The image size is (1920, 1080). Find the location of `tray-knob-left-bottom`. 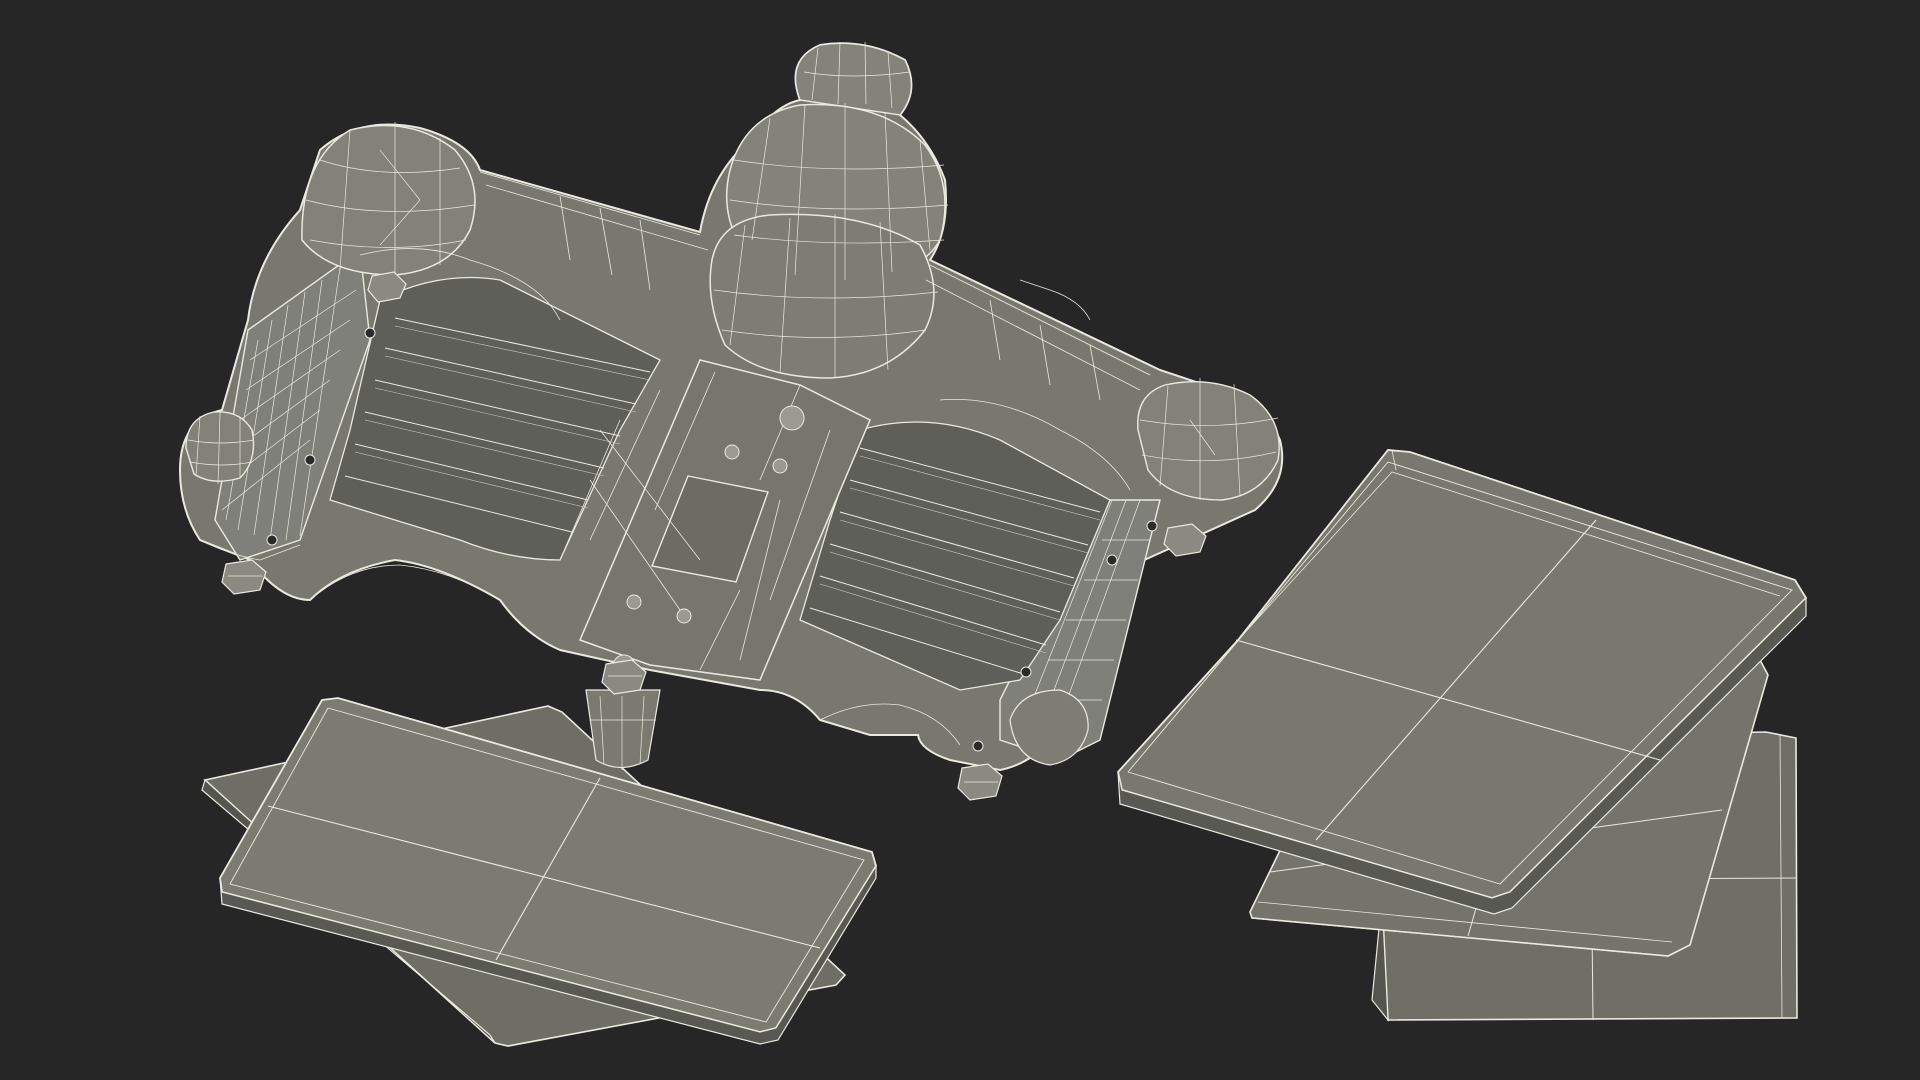

tray-knob-left-bottom is located at coordinates (220, 448).